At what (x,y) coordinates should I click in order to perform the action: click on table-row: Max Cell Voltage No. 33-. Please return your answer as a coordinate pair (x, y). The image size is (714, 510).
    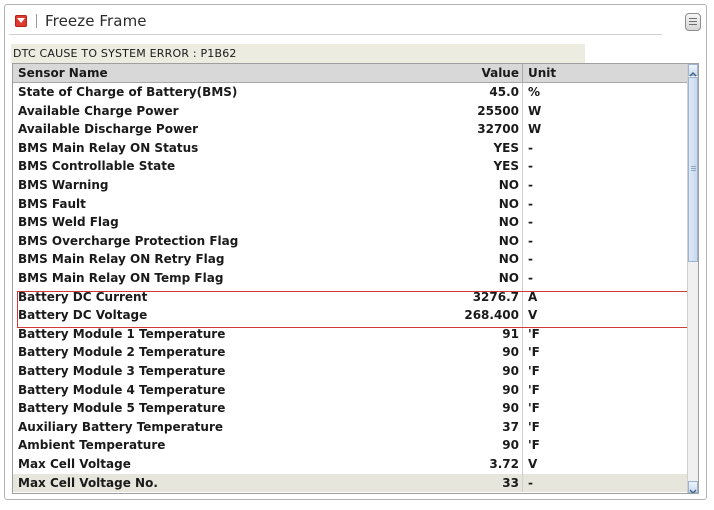
    Looking at the image, I should click on (350, 483).